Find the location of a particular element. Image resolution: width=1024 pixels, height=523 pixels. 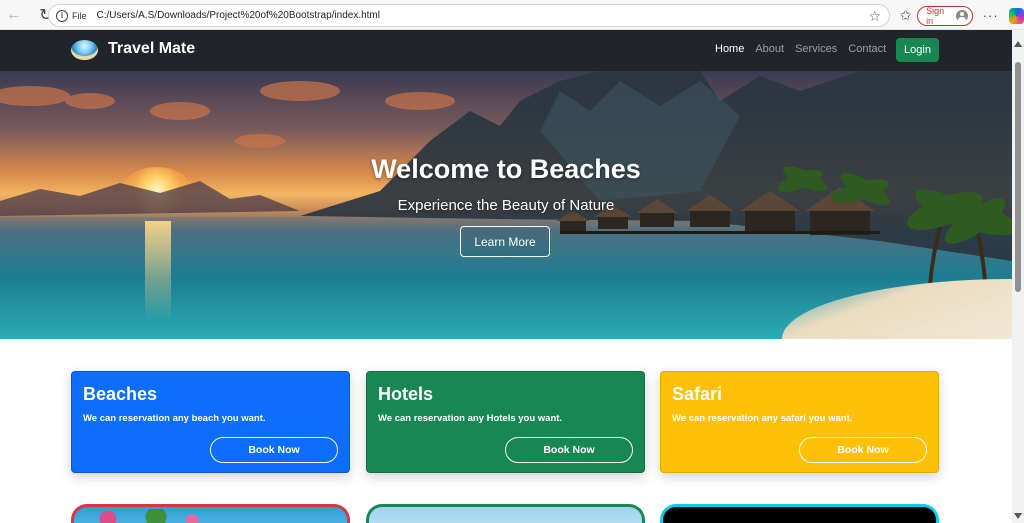

photo-card-sky is located at coordinates (505, 513).